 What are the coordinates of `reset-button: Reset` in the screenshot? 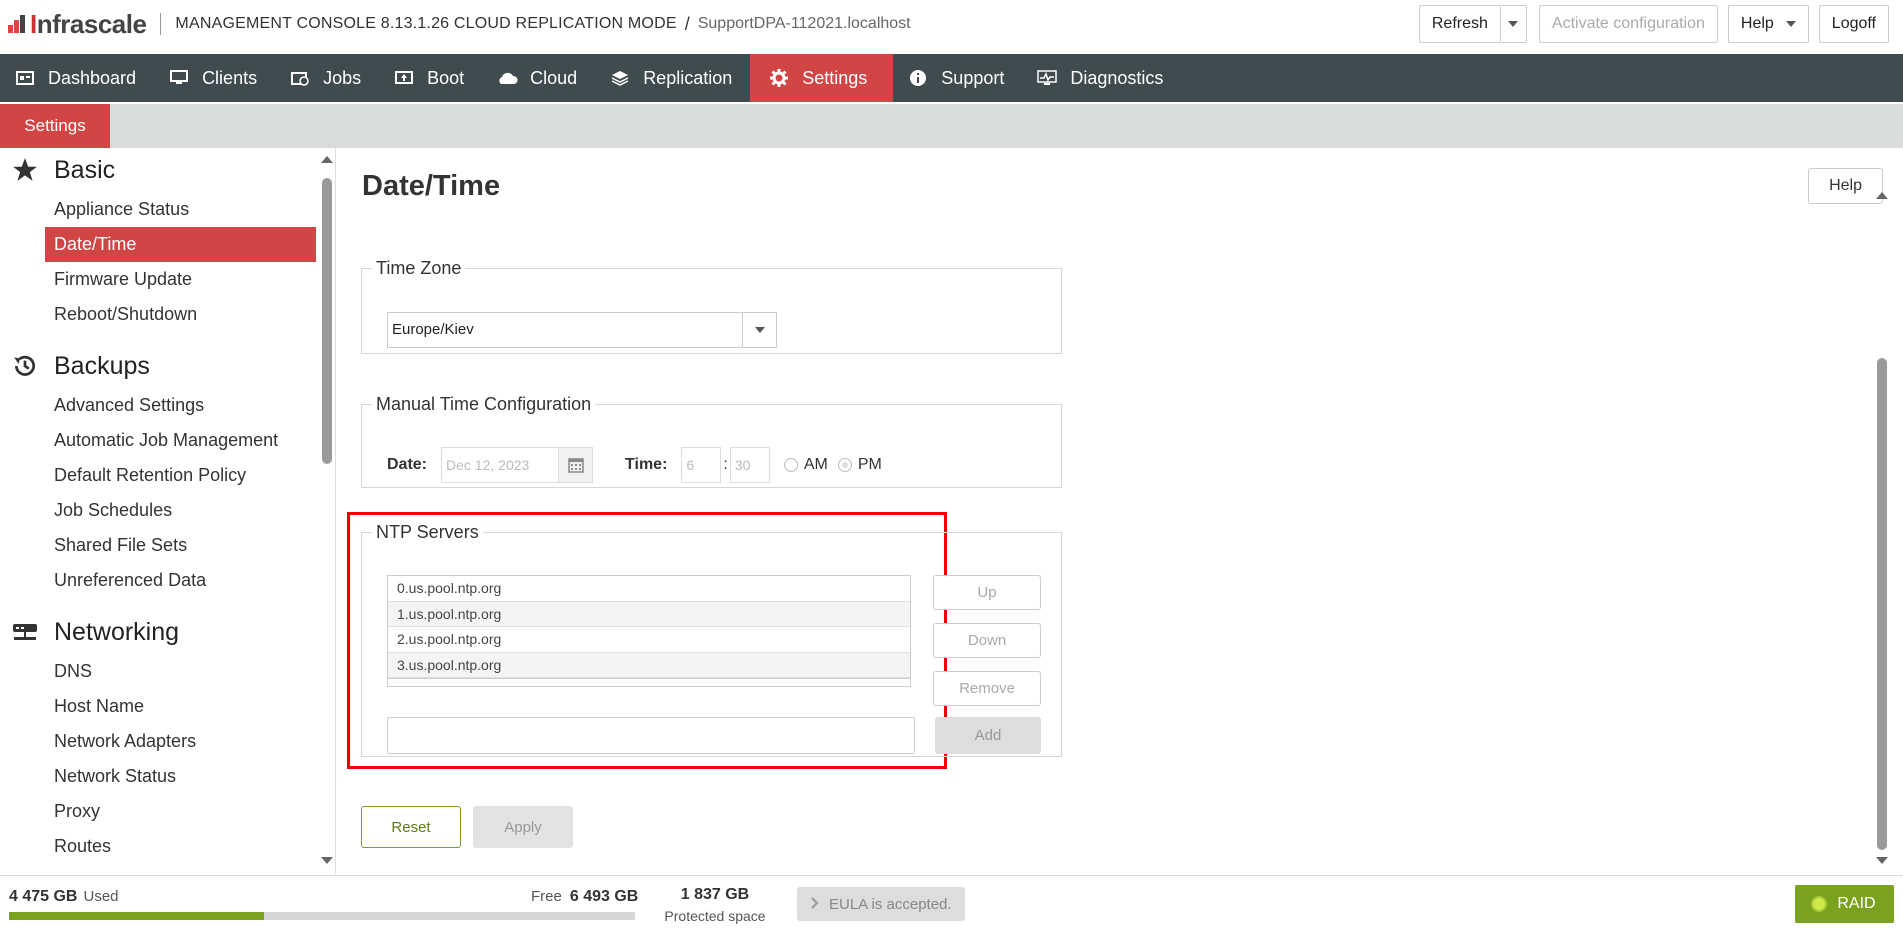 It's located at (411, 827).